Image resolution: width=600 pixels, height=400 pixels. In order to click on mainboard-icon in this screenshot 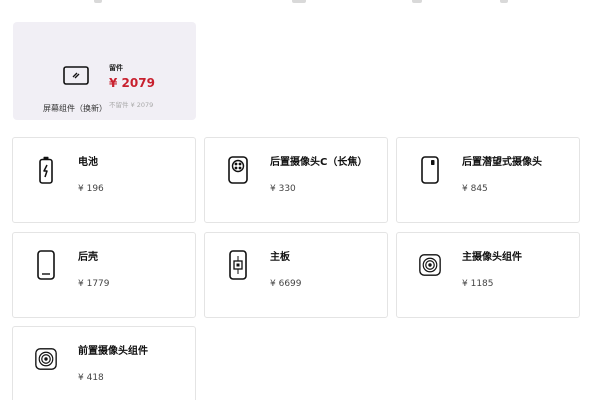, I will do `click(238, 265)`.